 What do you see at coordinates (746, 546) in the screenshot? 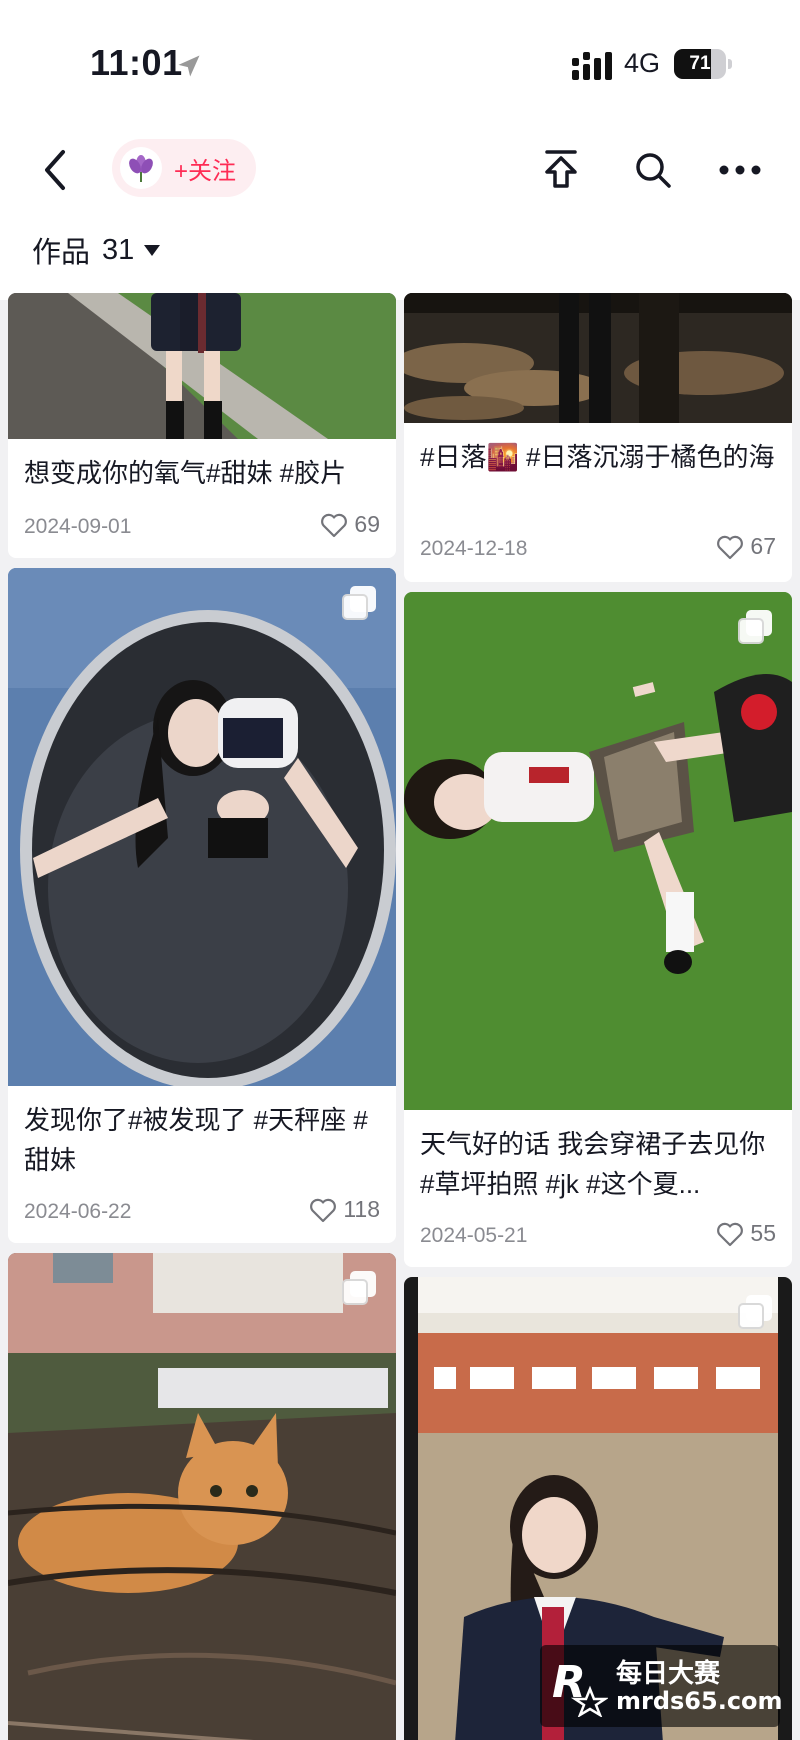
I see `like-button: 67` at bounding box center [746, 546].